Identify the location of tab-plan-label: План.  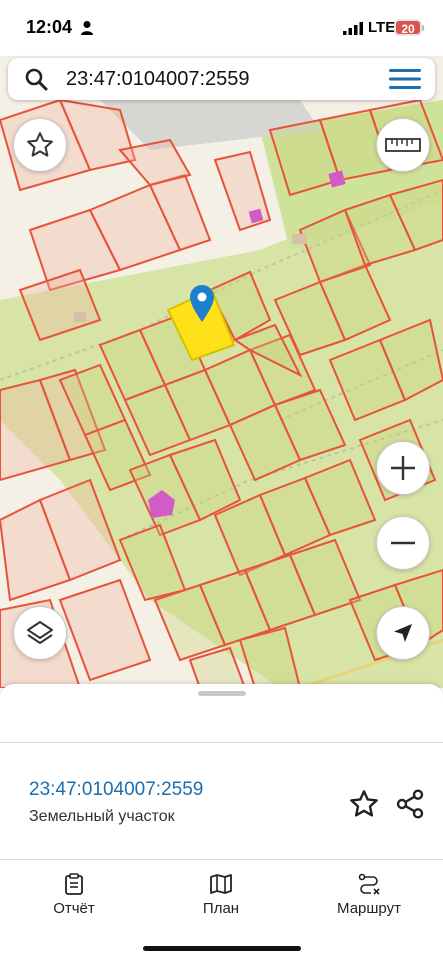
(221, 908).